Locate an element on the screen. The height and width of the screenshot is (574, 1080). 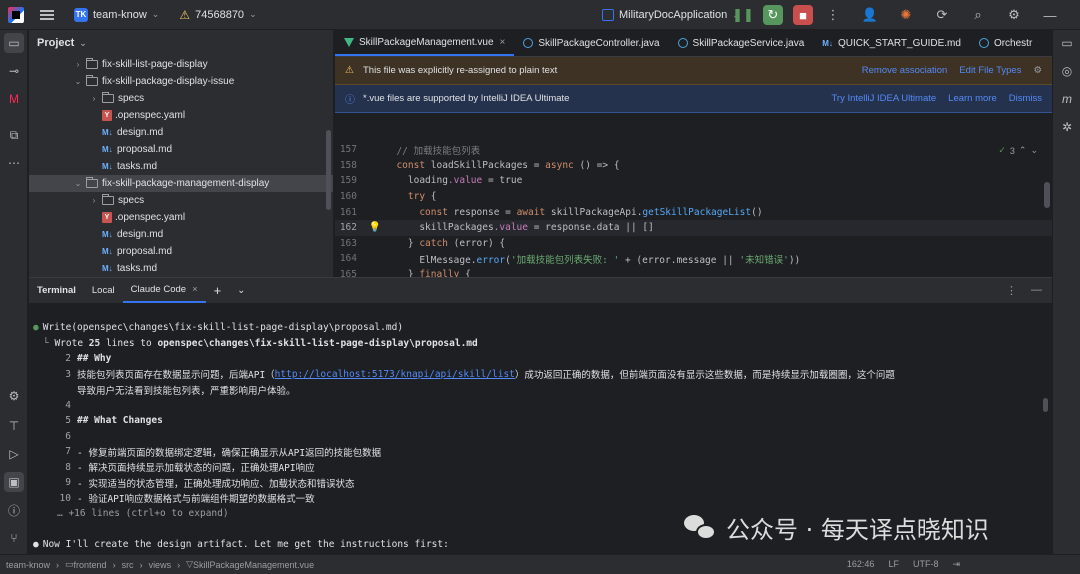
expand-hint: … +16 lines (ctrl+o to expand) is located at coordinates (143, 513).